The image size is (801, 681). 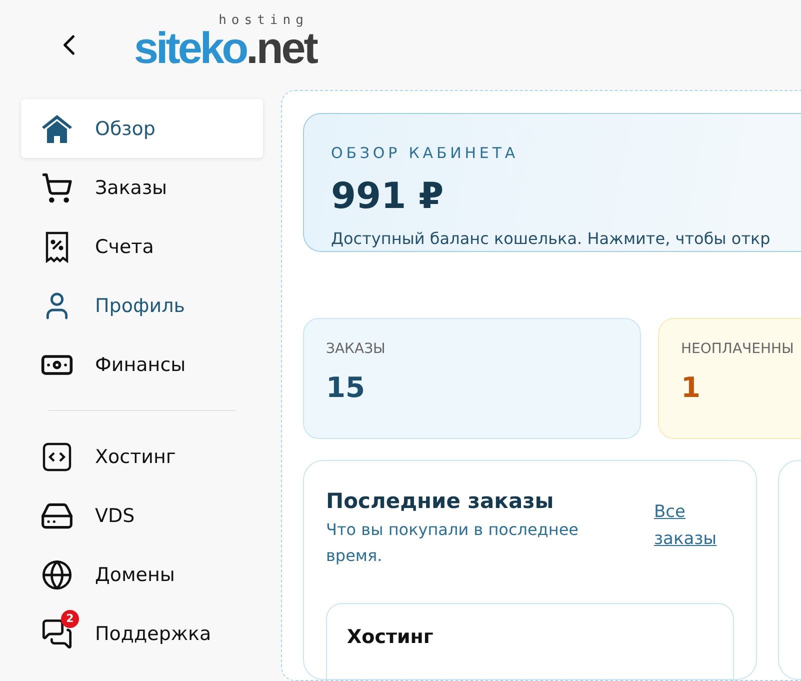 I want to click on sidebar-item: VDS, so click(x=142, y=515).